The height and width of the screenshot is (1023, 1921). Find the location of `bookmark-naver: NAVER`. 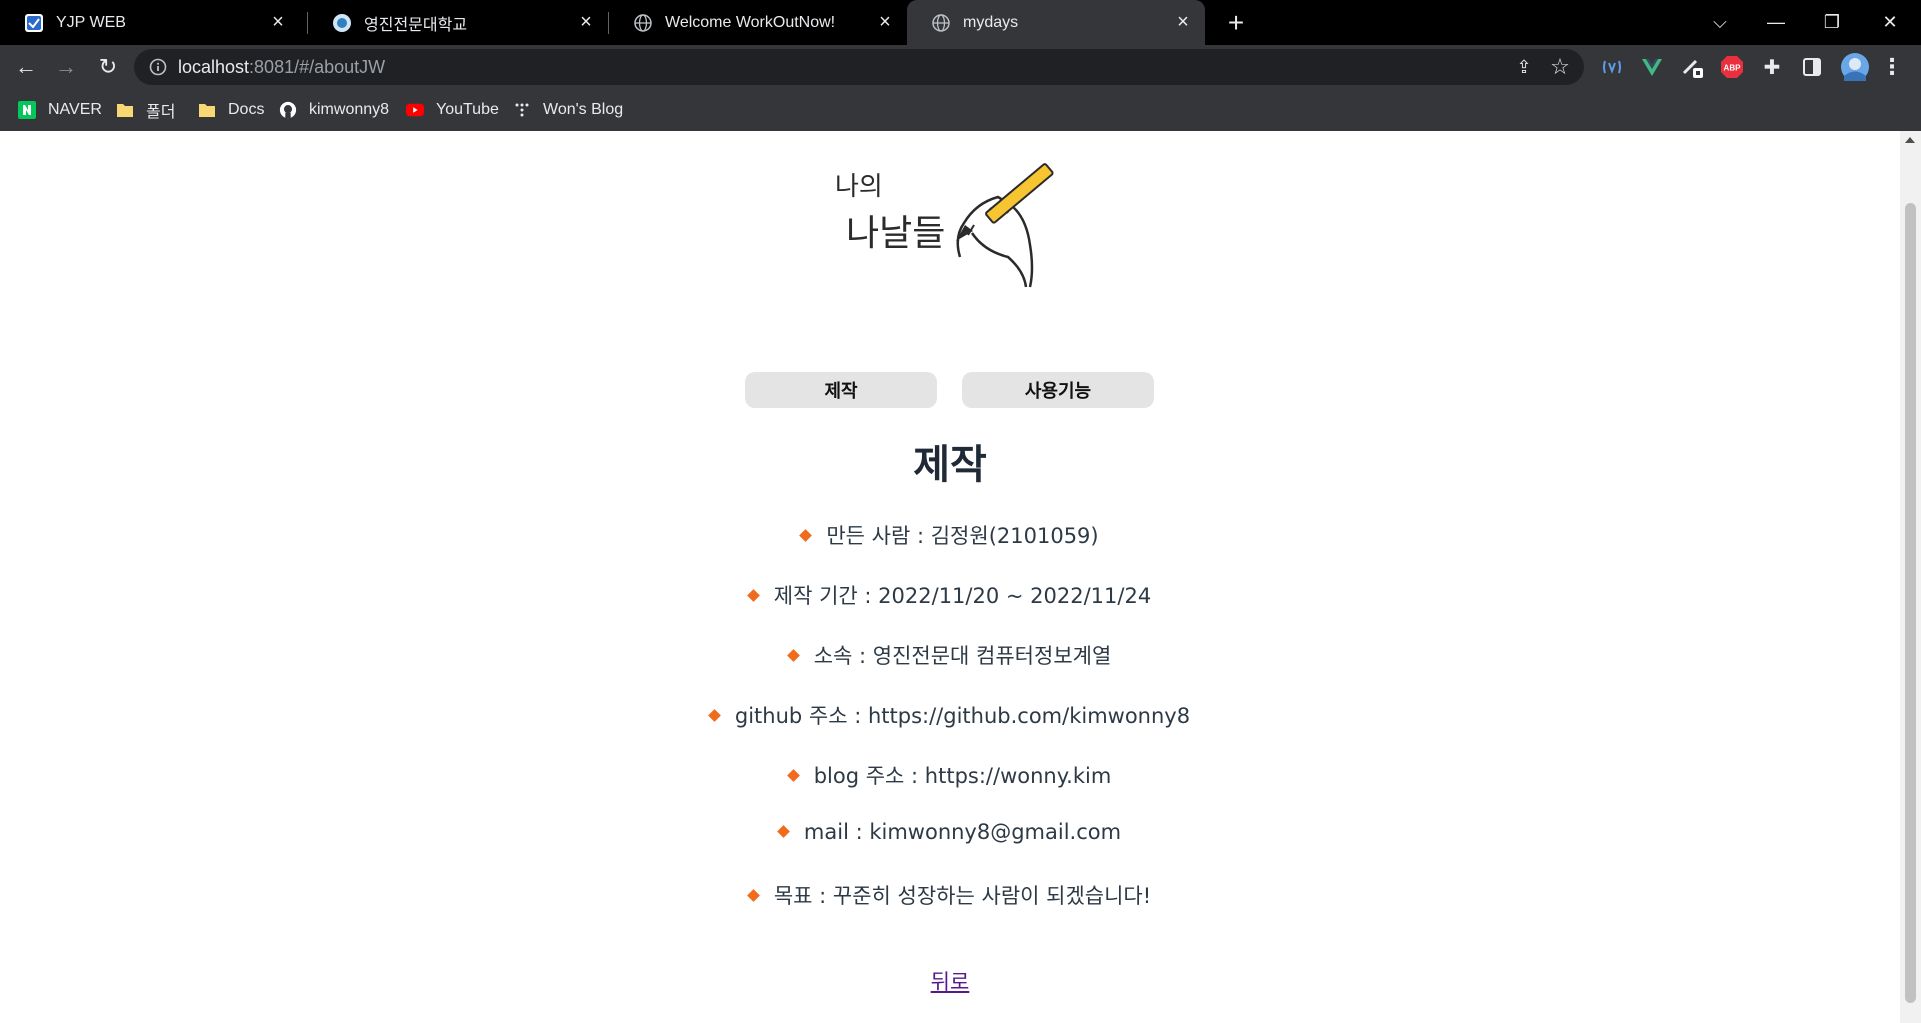

bookmark-naver: NAVER is located at coordinates (60, 110).